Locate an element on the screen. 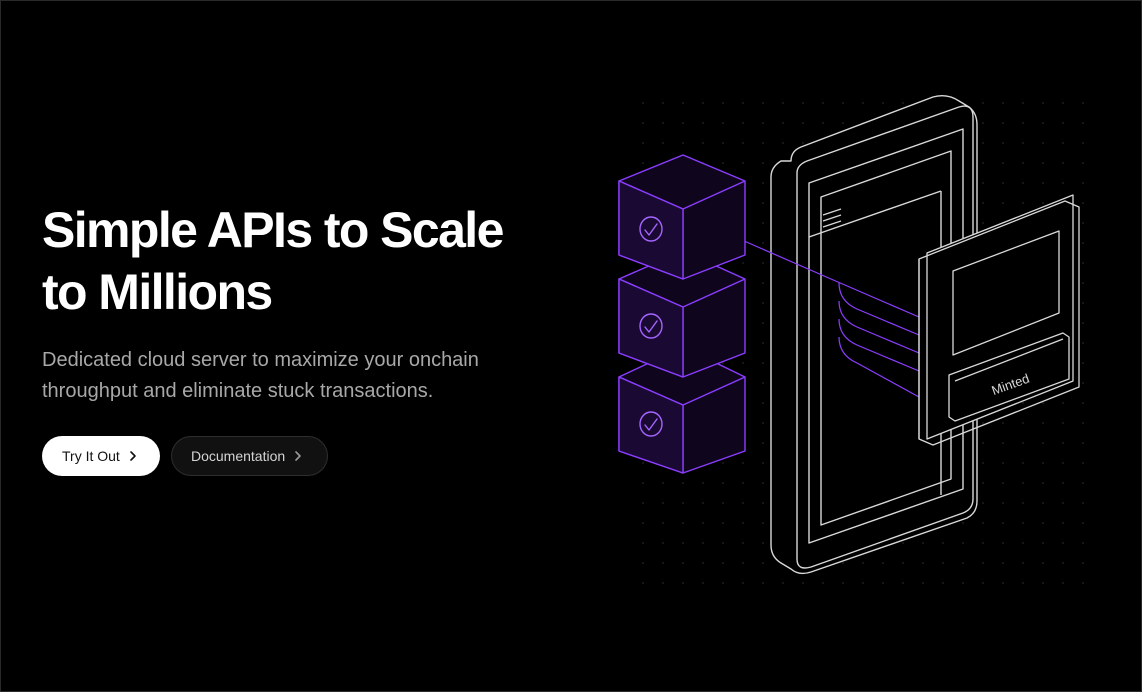 The height and width of the screenshot is (692, 1142). headline-line-2: to Millions is located at coordinates (157, 292).